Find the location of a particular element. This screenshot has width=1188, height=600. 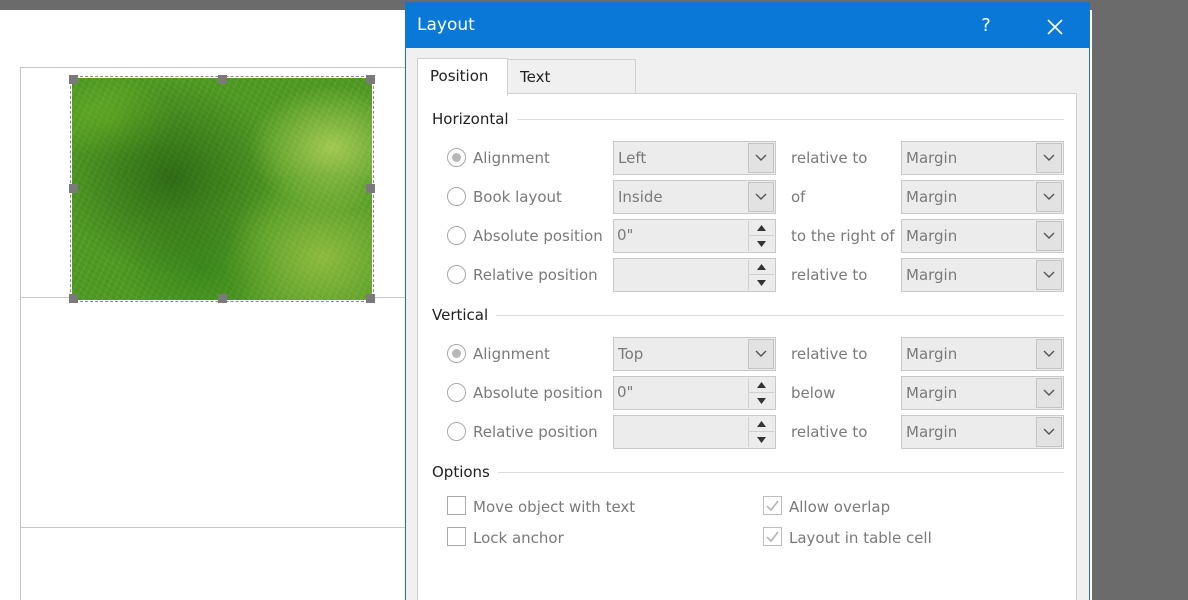

vertical-alignment-combo: Top is located at coordinates (694, 354).